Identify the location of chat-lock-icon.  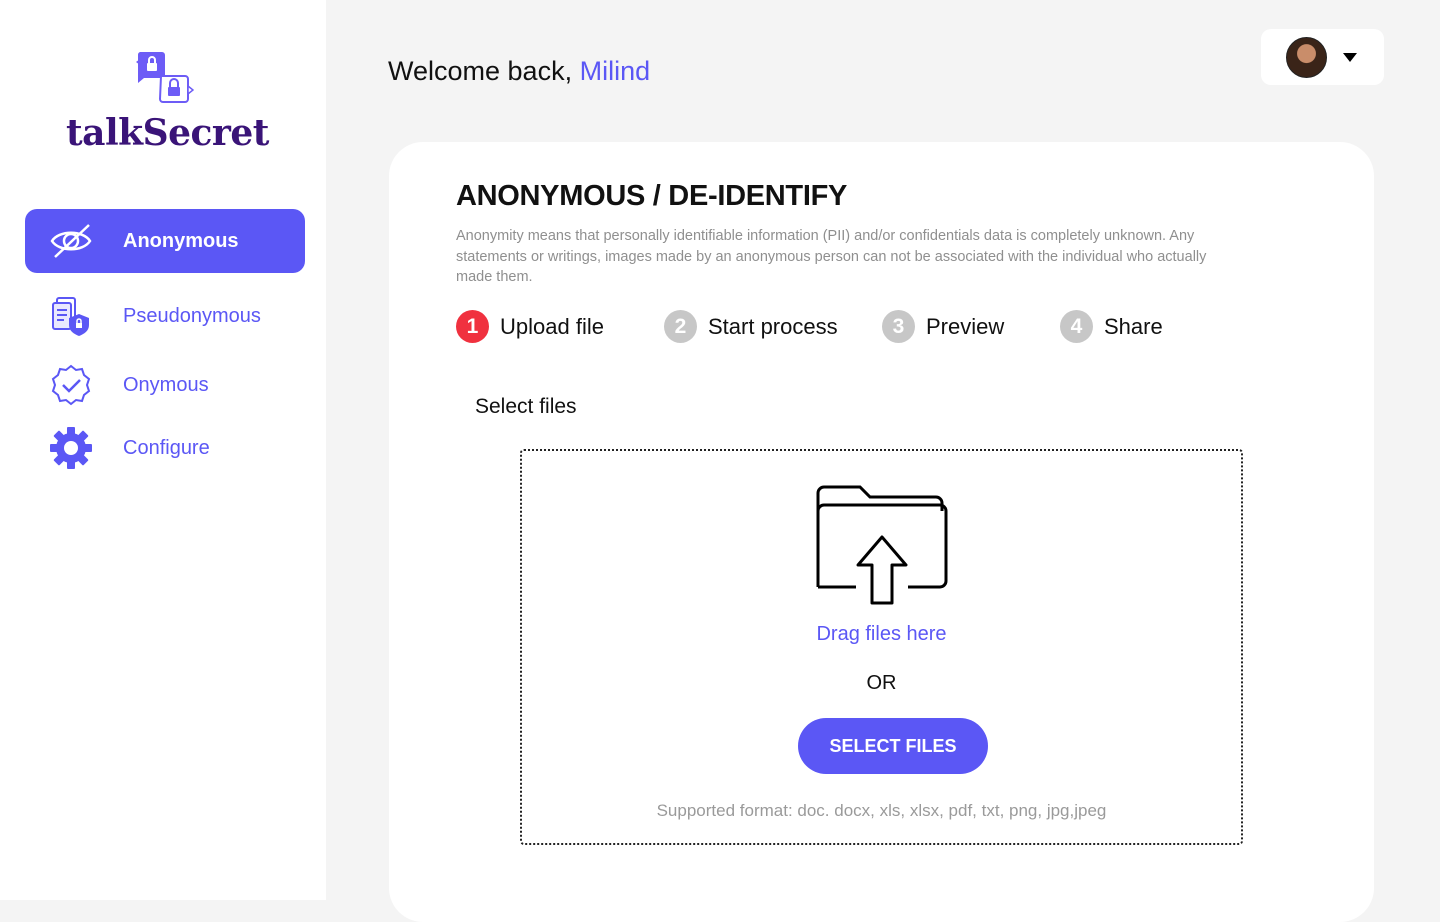
(165, 77).